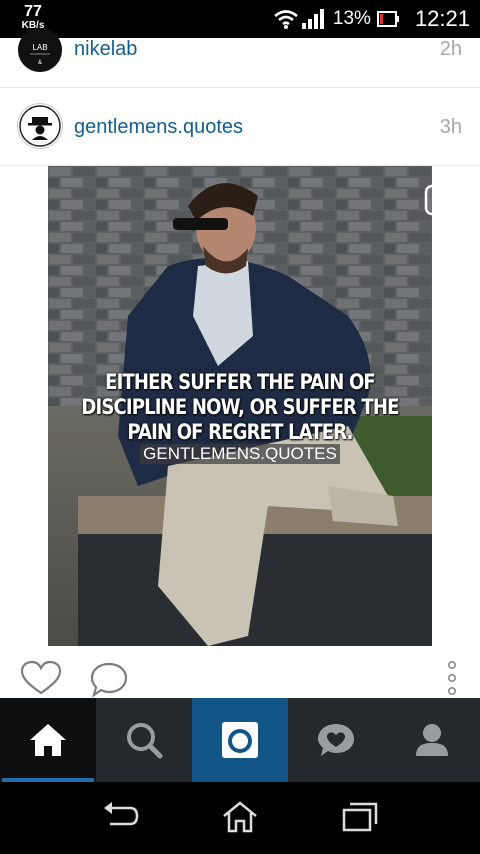  What do you see at coordinates (442, 18) in the screenshot?
I see `clock: 12:21` at bounding box center [442, 18].